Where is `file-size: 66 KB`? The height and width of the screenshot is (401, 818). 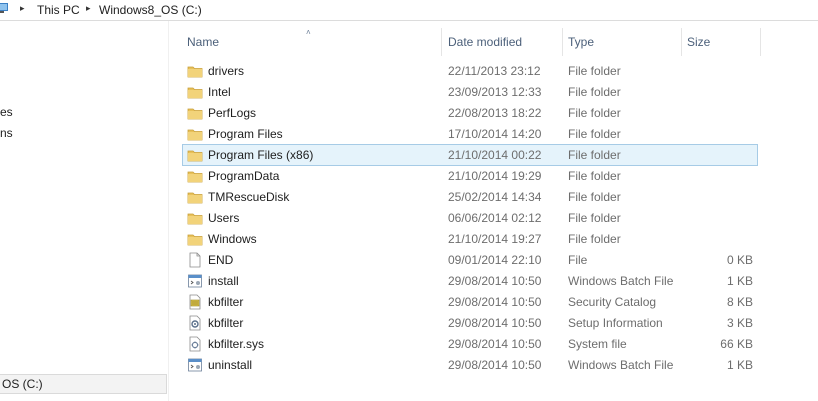
file-size: 66 KB is located at coordinates (736, 344).